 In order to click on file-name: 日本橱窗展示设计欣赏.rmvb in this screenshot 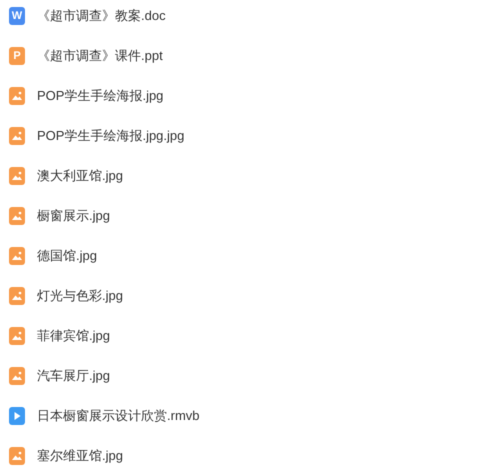, I will do `click(118, 416)`.